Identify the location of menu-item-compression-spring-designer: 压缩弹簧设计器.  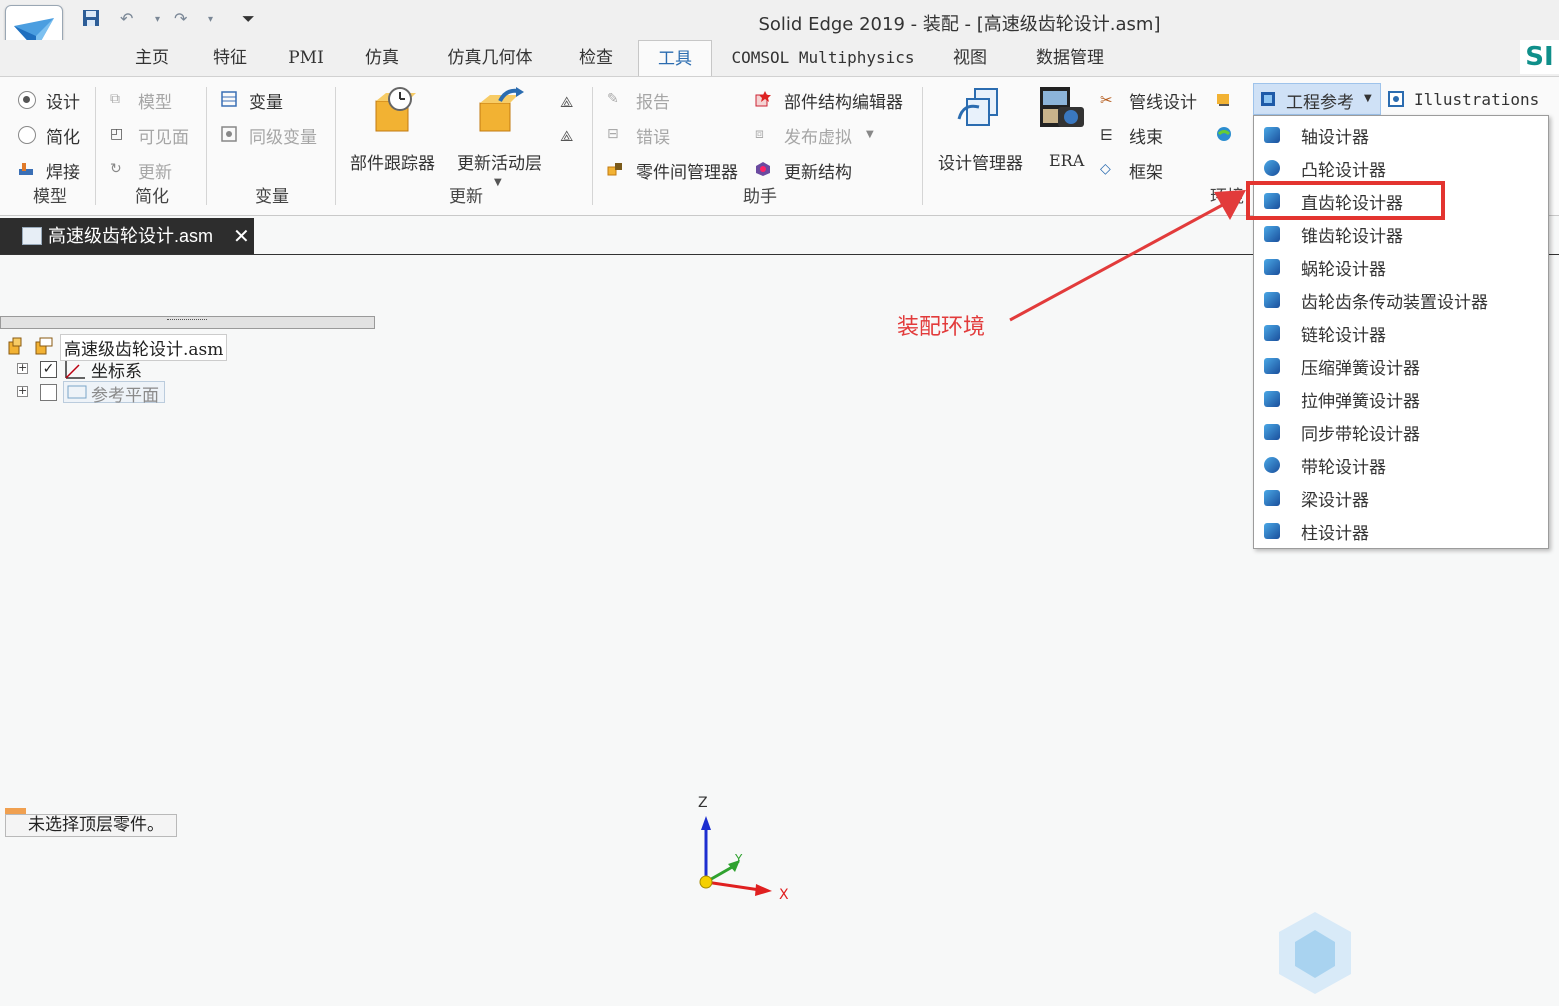
(1401, 365).